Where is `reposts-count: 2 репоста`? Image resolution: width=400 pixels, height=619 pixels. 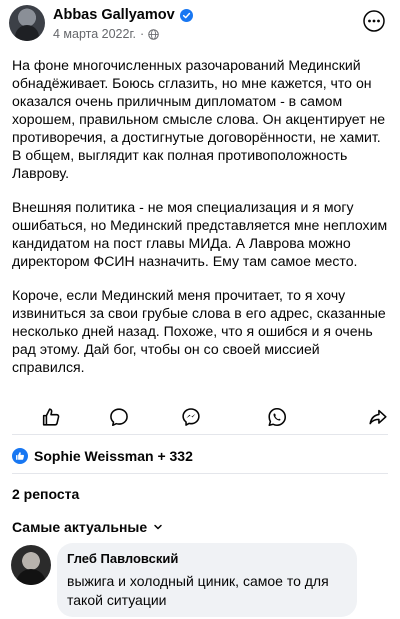 reposts-count: 2 репоста is located at coordinates (45, 494).